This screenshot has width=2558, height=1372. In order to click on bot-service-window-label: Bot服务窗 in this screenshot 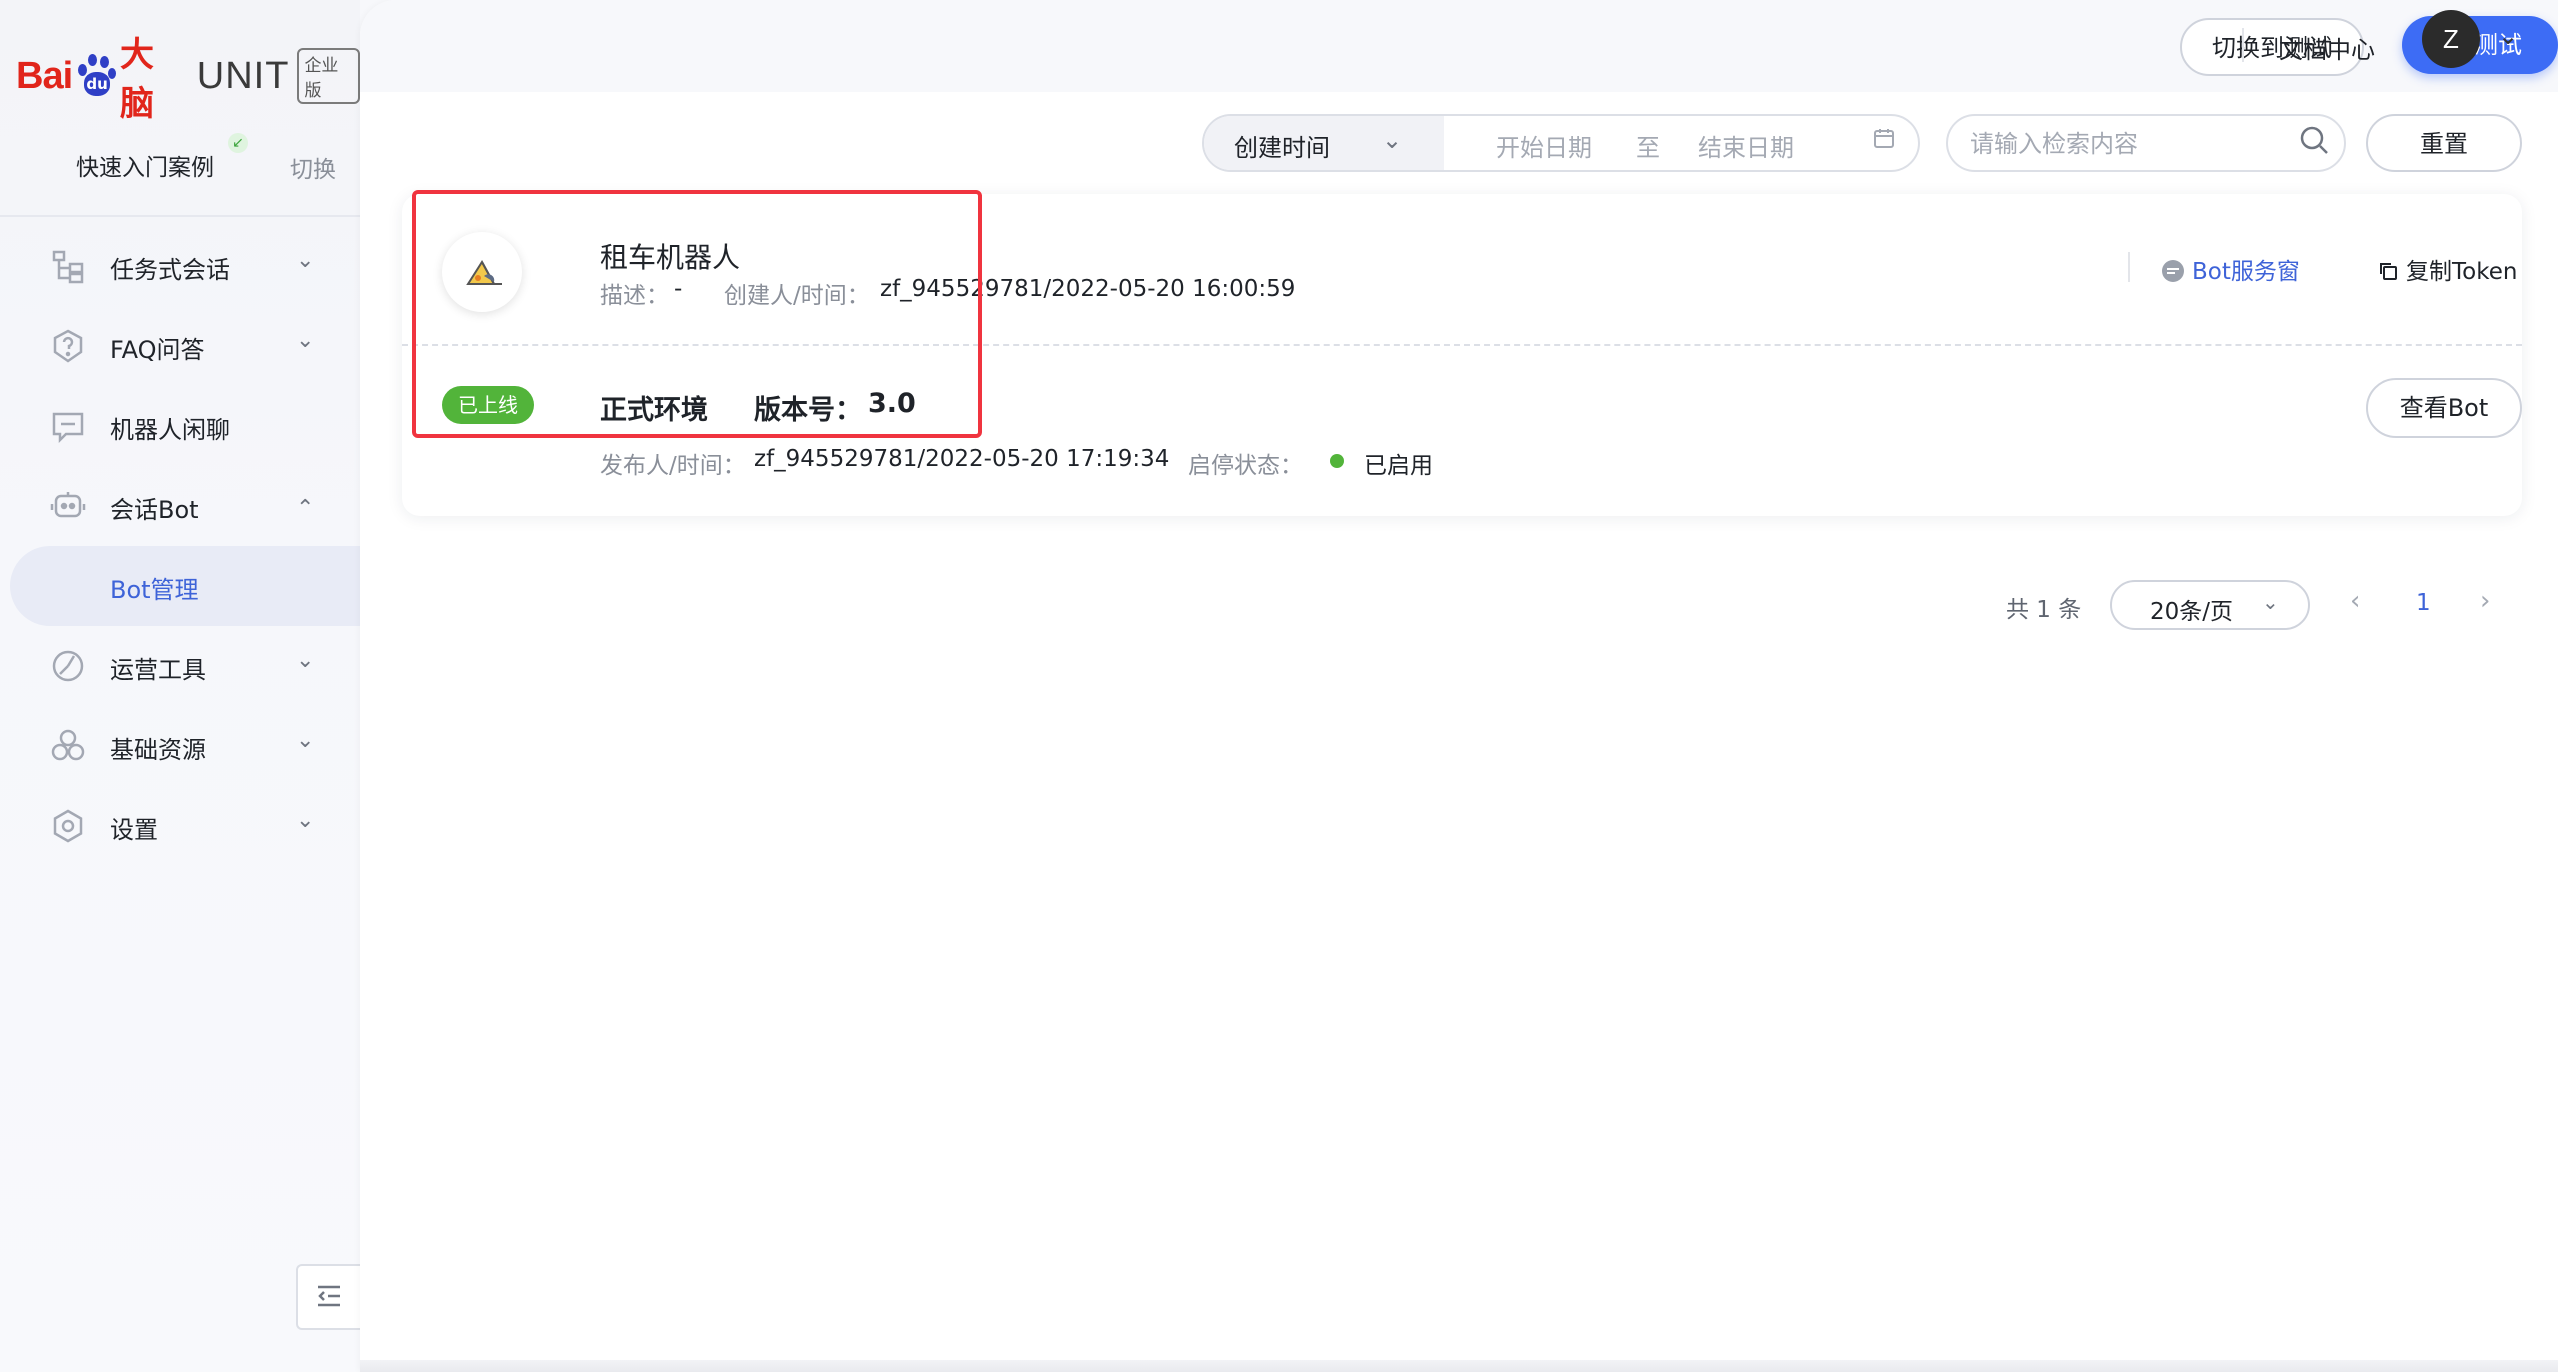, I will do `click(2246, 272)`.